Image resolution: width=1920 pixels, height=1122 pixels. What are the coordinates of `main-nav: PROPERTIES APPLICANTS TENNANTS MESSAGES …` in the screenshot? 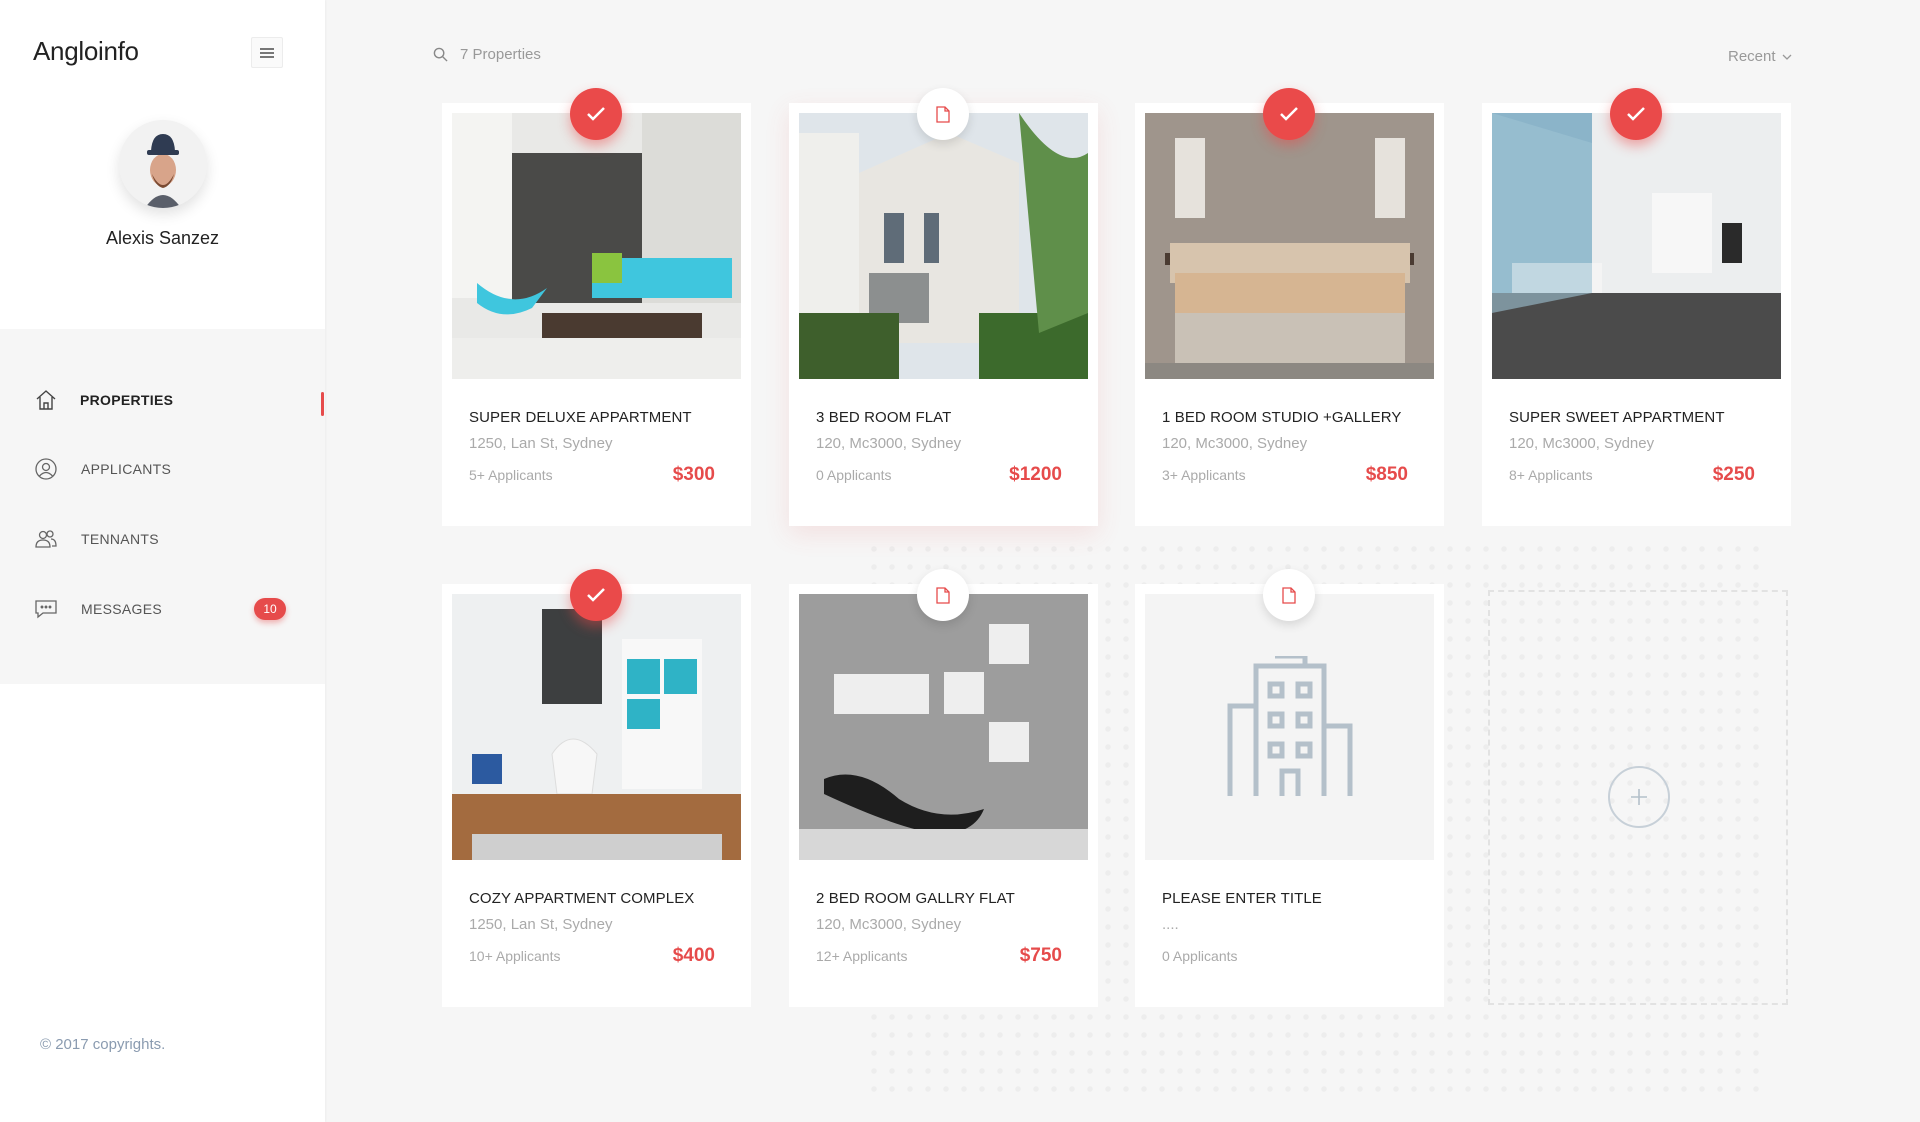 It's located at (162, 506).